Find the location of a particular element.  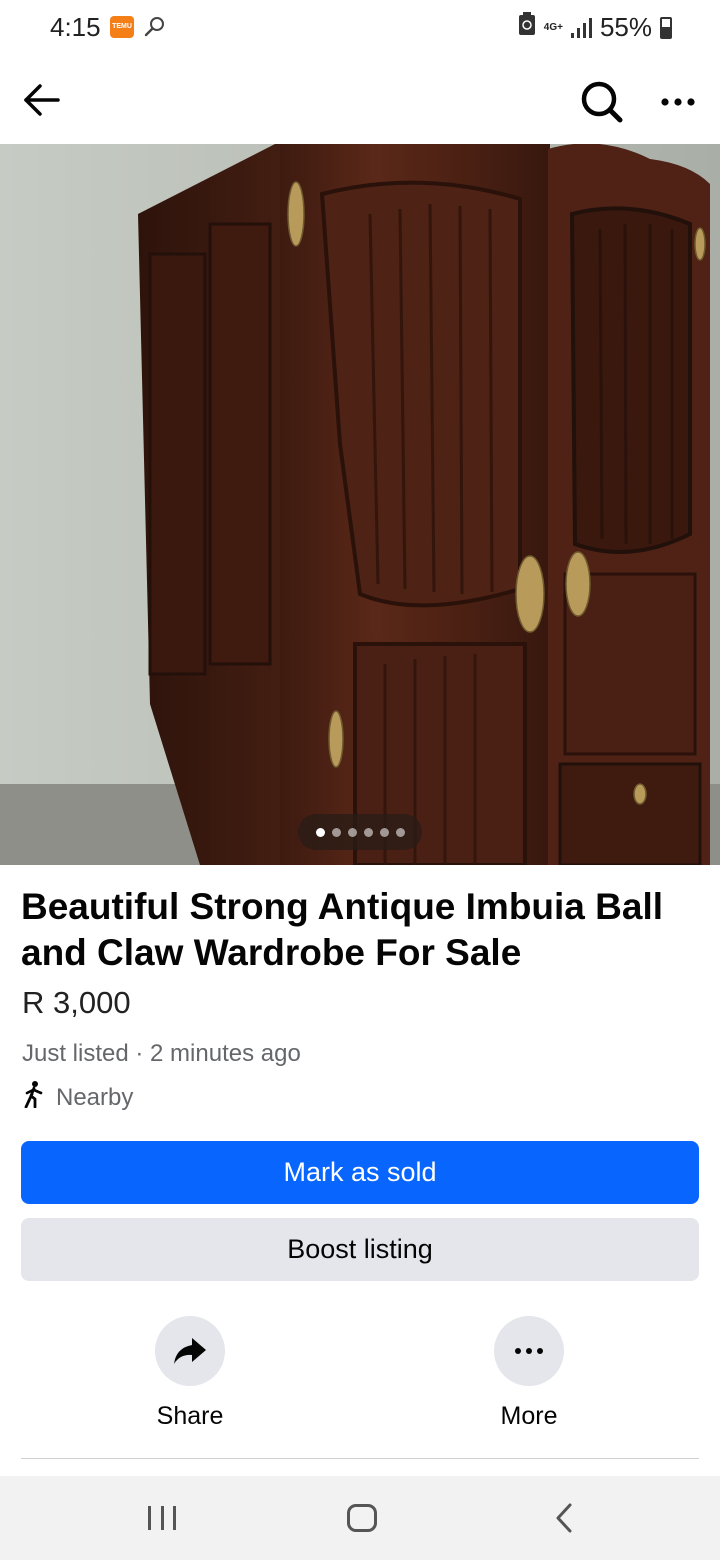

location-row: Nearby is located at coordinates (77, 1097).